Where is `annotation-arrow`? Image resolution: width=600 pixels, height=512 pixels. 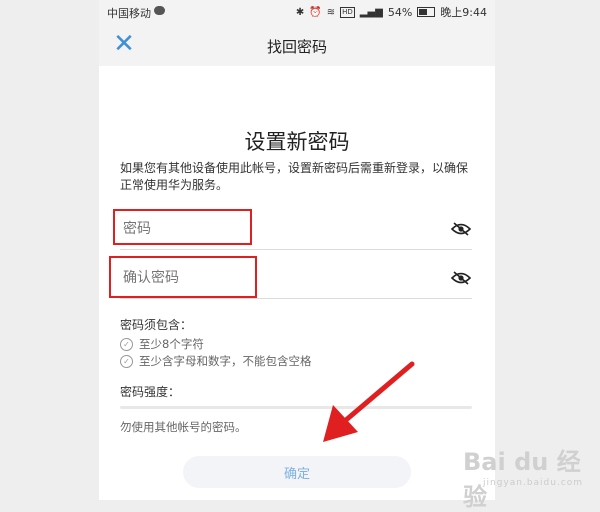 annotation-arrow is located at coordinates (369, 401).